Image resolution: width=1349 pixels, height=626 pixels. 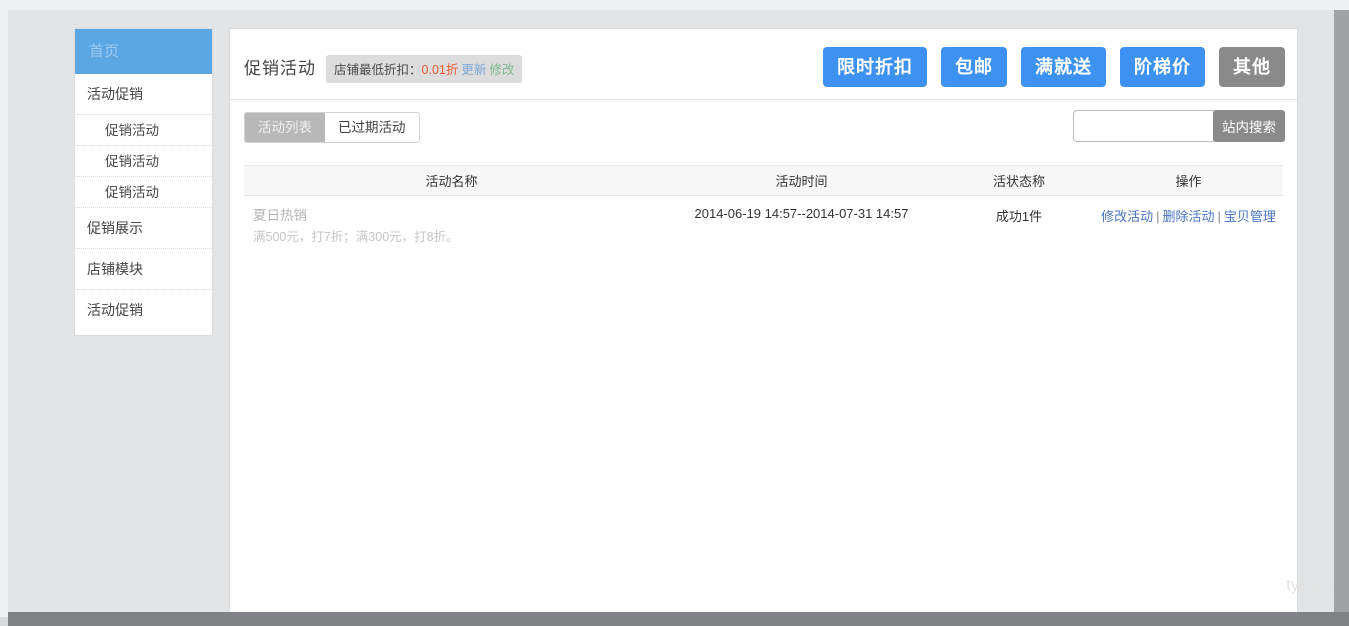 What do you see at coordinates (1162, 67) in the screenshot?
I see `tiered-price-button: 阶梯价` at bounding box center [1162, 67].